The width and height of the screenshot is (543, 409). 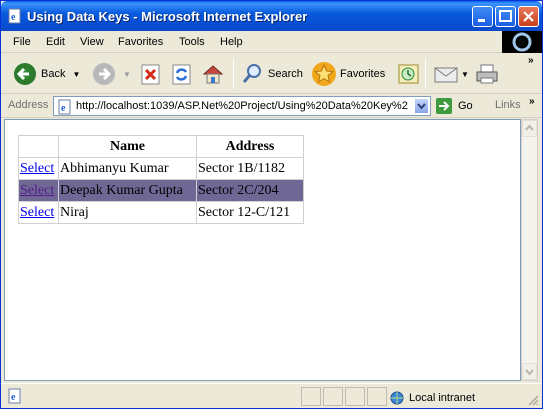 I want to click on windows-logo, so click(x=522, y=42).